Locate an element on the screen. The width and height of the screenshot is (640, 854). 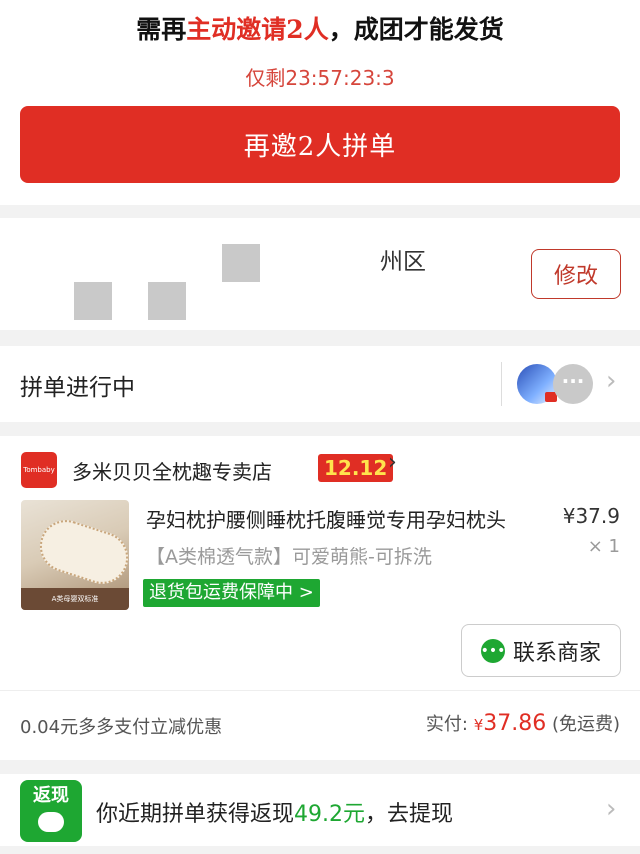
countdown-timer: 仅剩23:57:23:3 is located at coordinates (320, 78).